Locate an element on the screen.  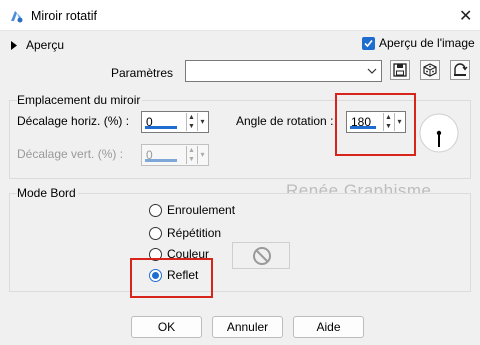
h-offset-input: 0 ▲ ▼ ▾ is located at coordinates (175, 122).